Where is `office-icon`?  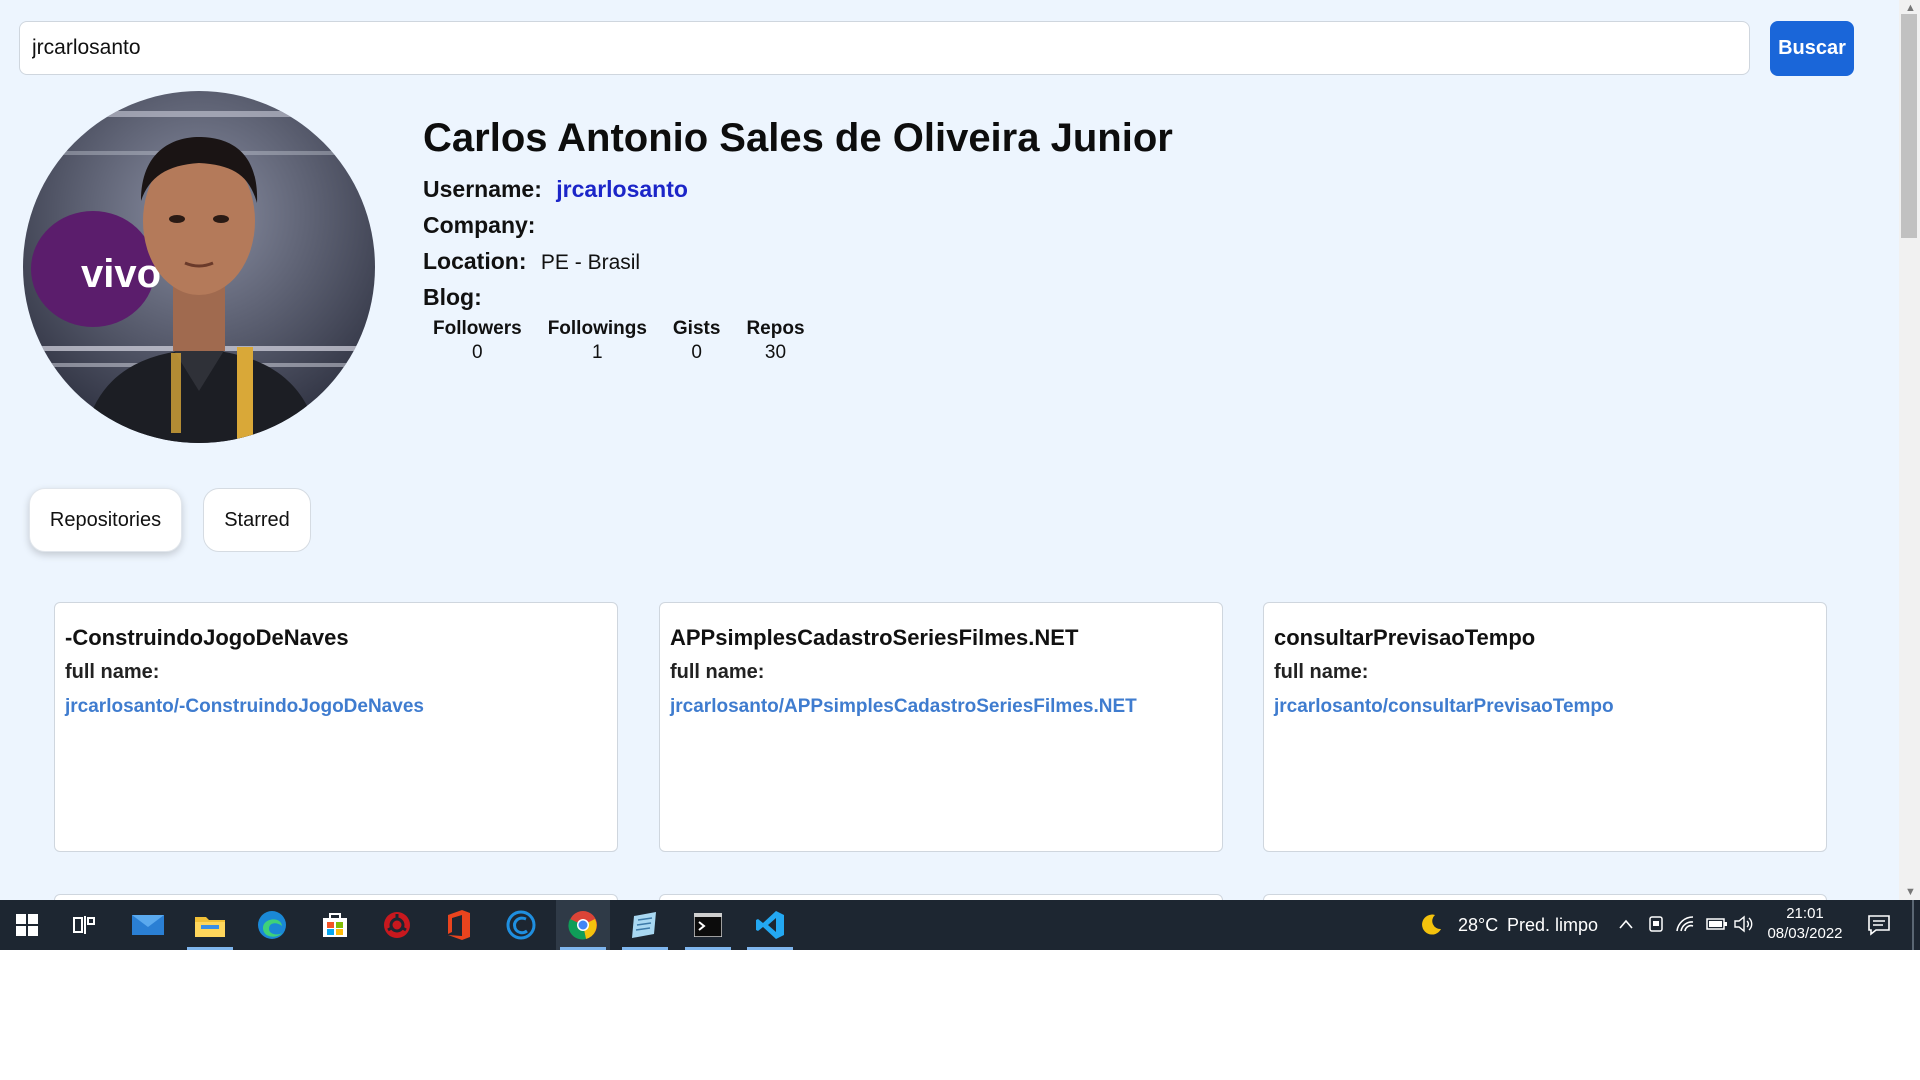 office-icon is located at coordinates (459, 925).